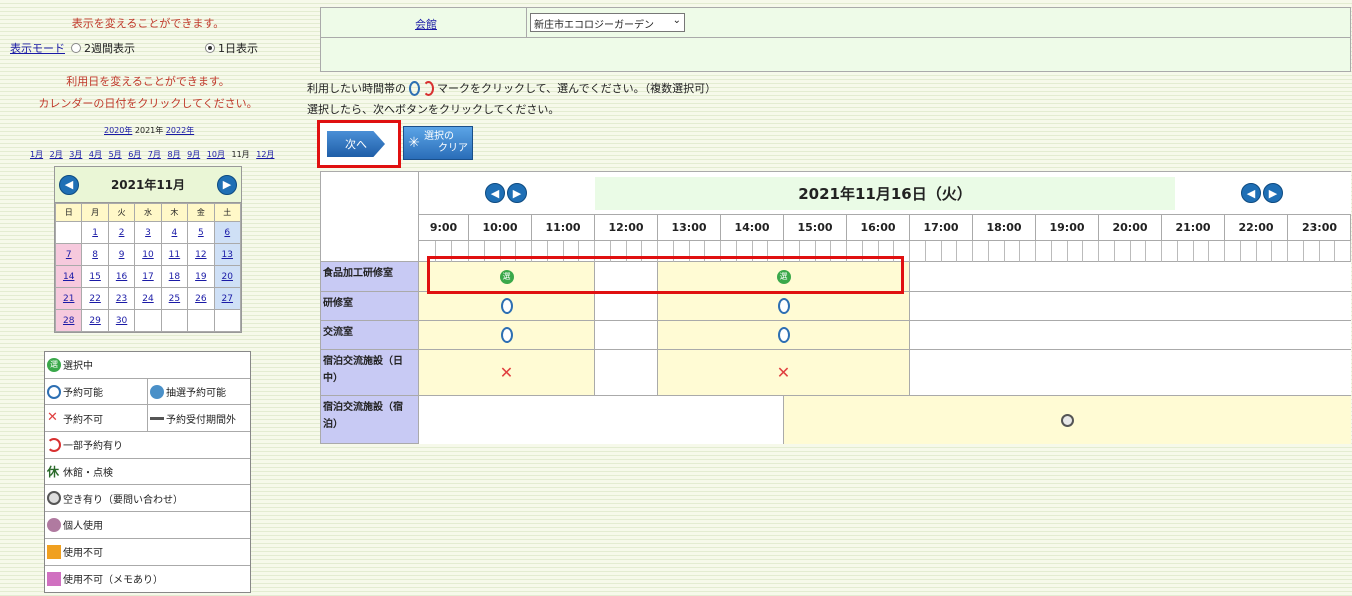 The width and height of the screenshot is (1352, 596). Describe the element at coordinates (95, 320) in the screenshot. I see `calendar-day: 29` at that location.